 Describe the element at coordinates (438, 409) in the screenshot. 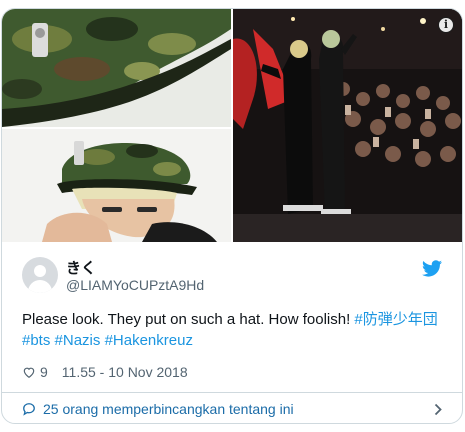

I see `chevron-right-icon` at that location.